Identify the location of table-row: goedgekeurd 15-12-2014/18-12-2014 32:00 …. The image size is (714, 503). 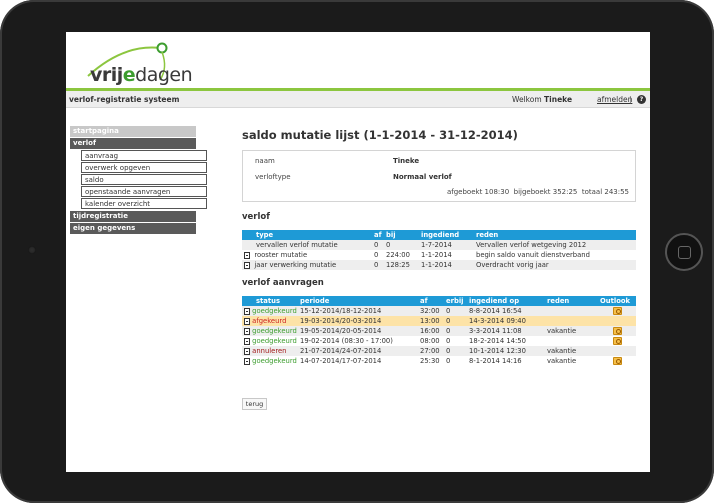
(439, 311).